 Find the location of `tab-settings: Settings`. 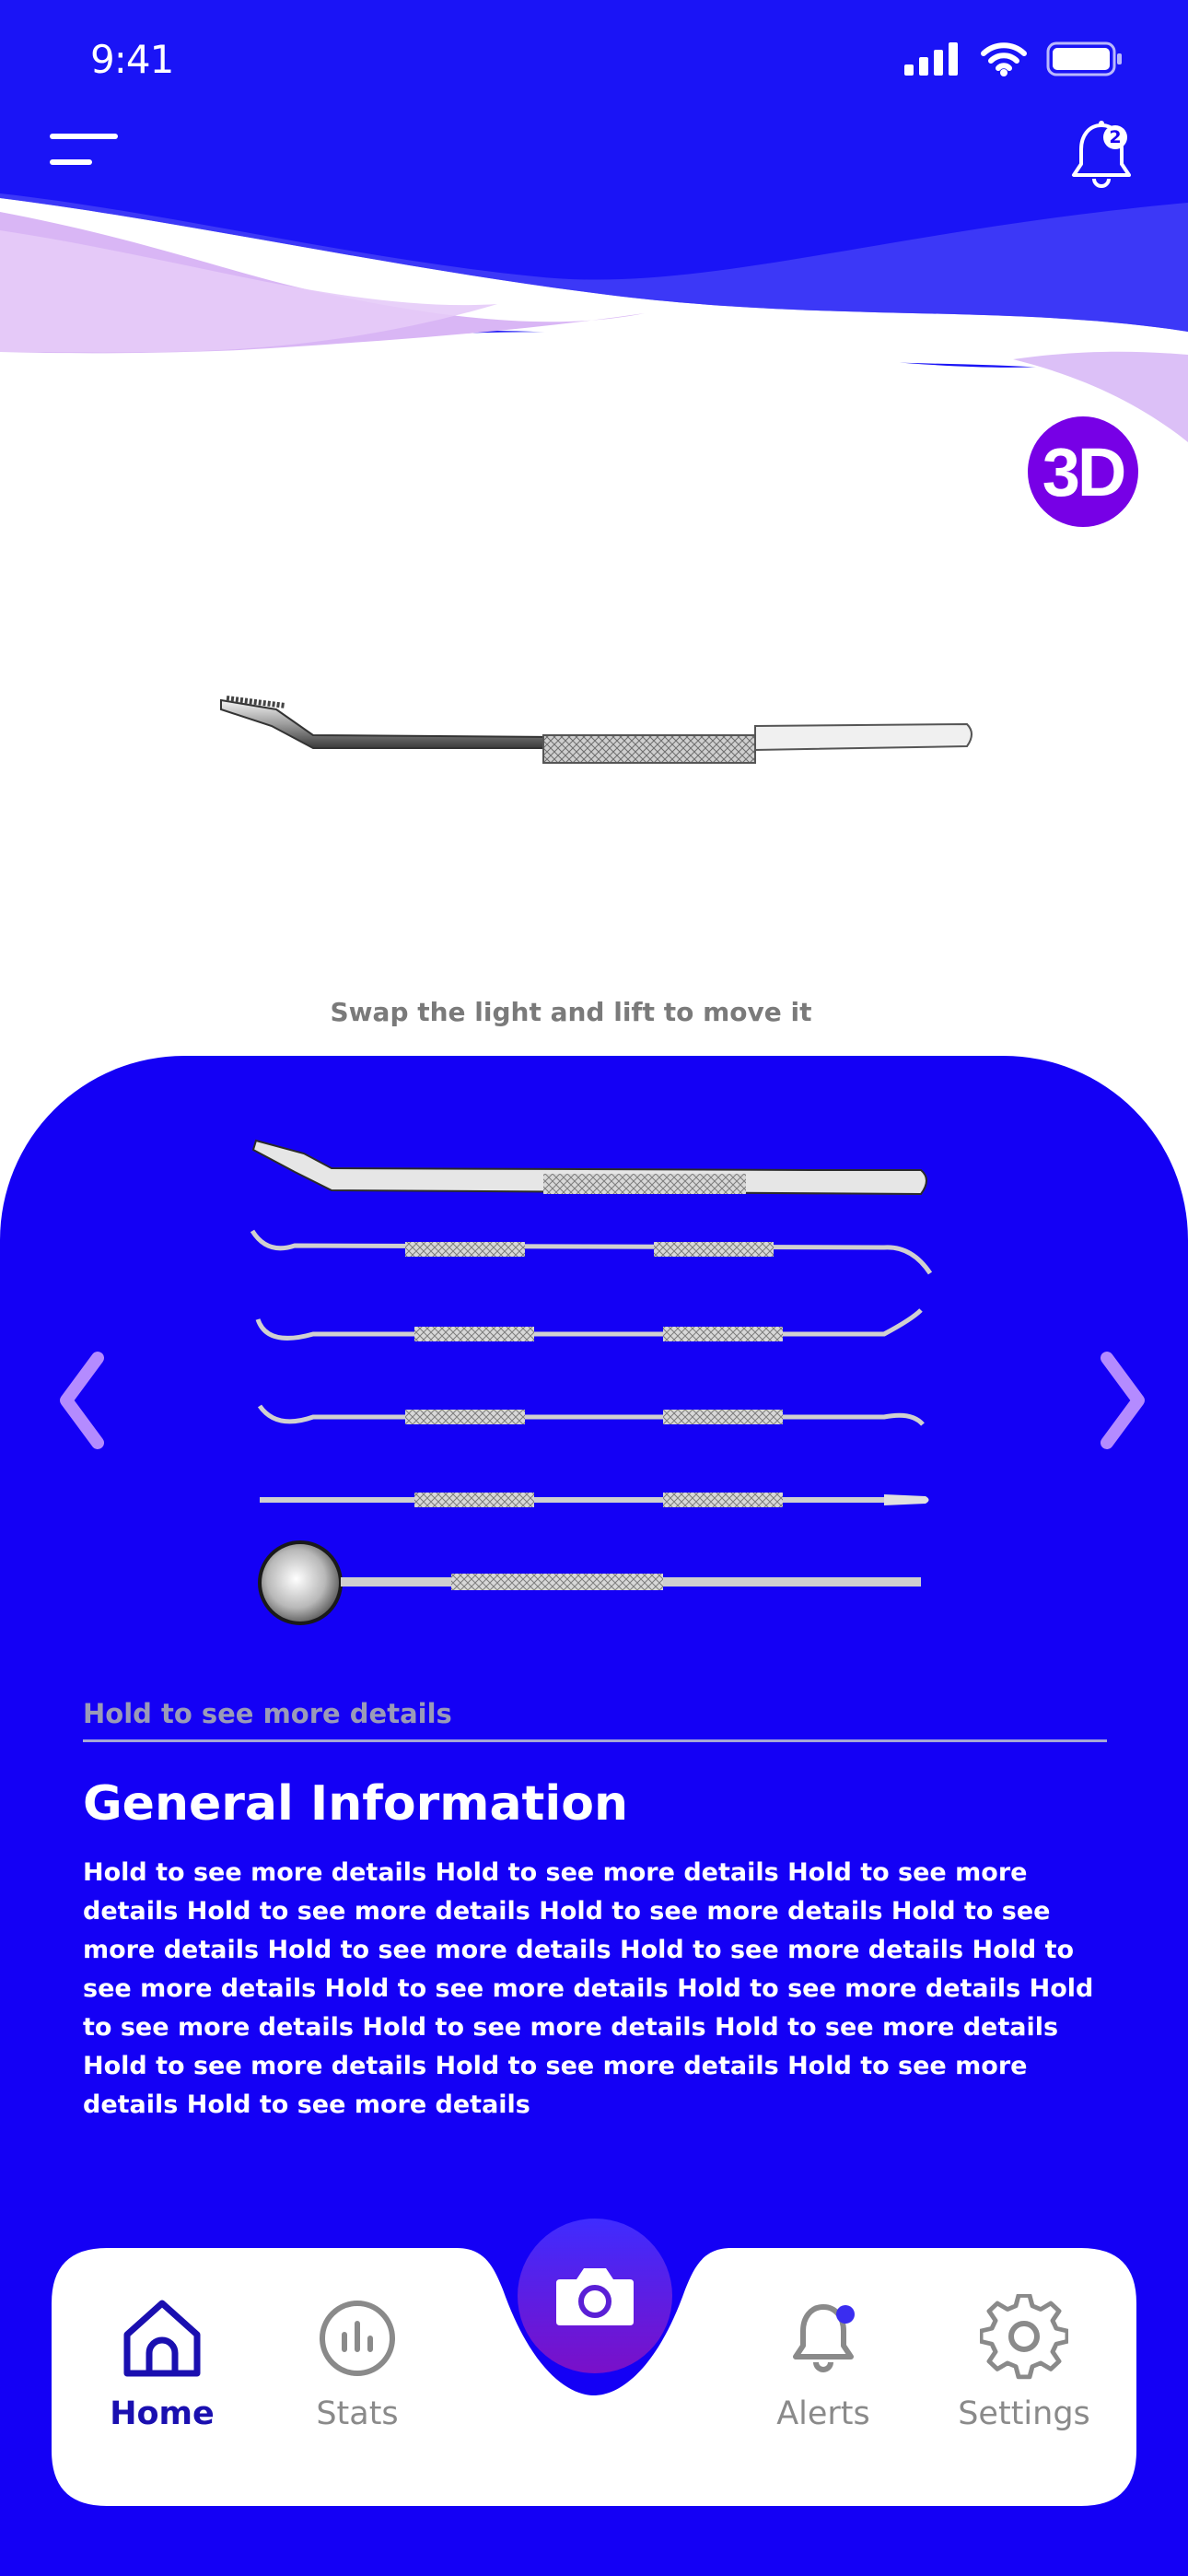

tab-settings: Settings is located at coordinates (1024, 2362).